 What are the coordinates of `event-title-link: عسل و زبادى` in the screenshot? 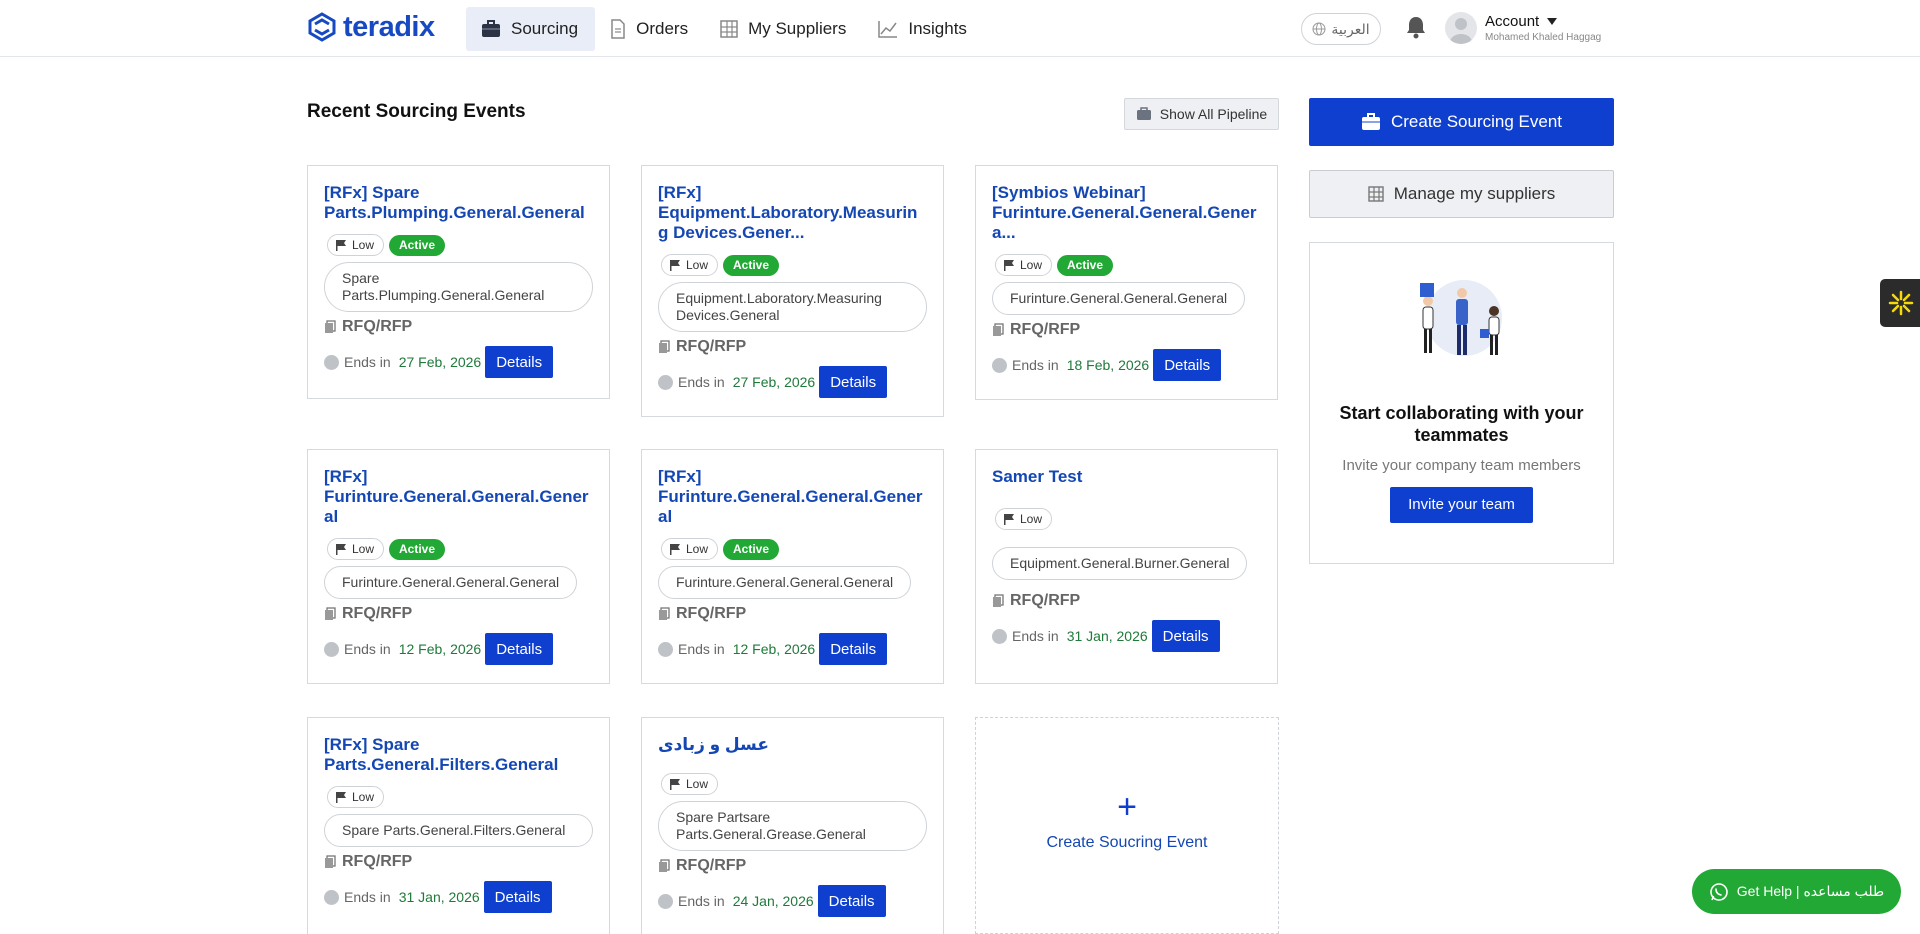 It's located at (792, 745).